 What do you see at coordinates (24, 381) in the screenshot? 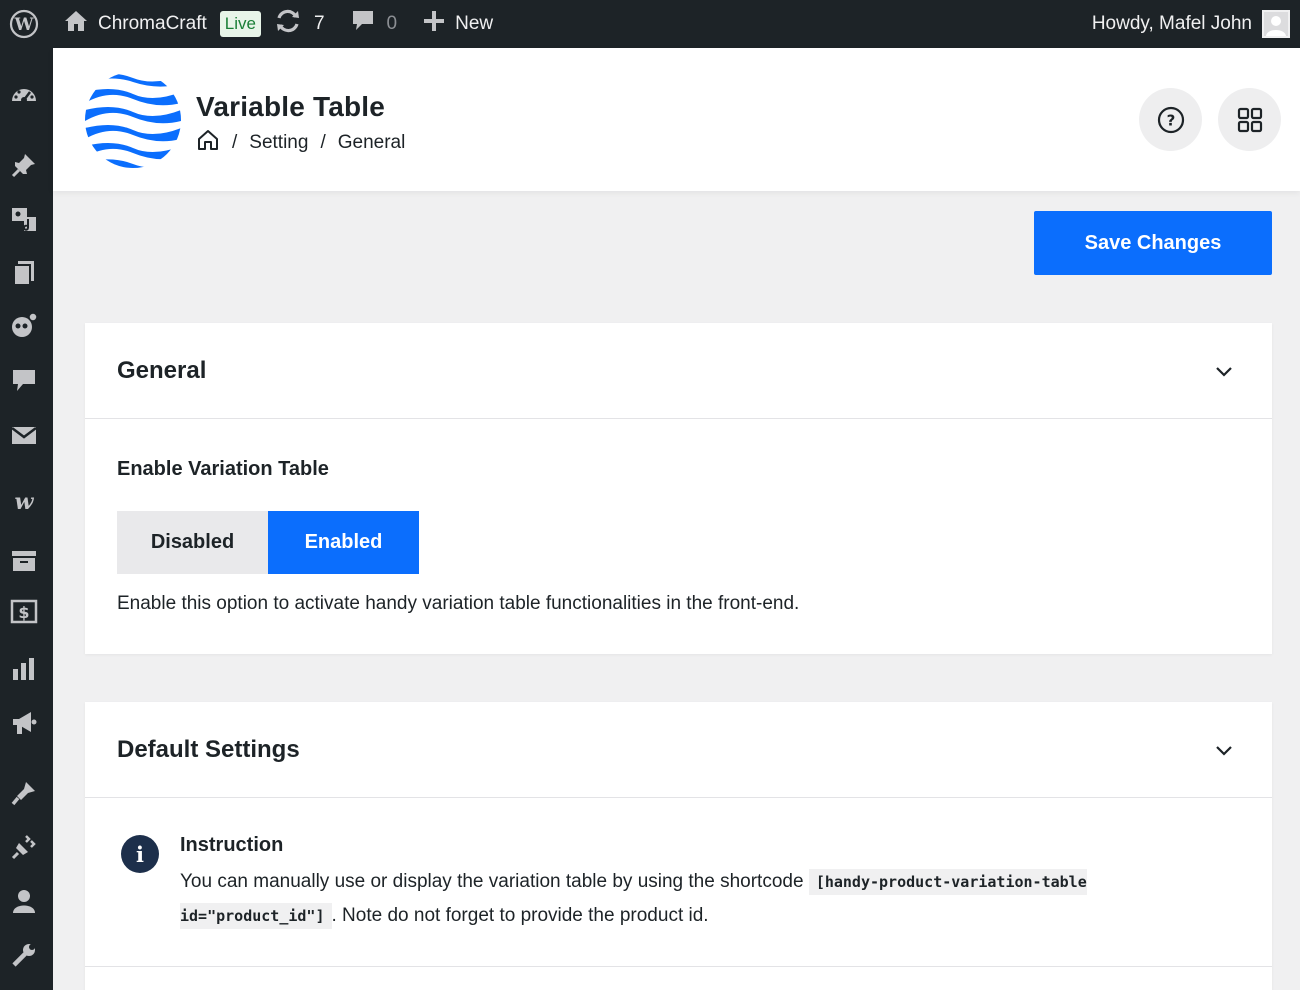
I see `comments-icon` at bounding box center [24, 381].